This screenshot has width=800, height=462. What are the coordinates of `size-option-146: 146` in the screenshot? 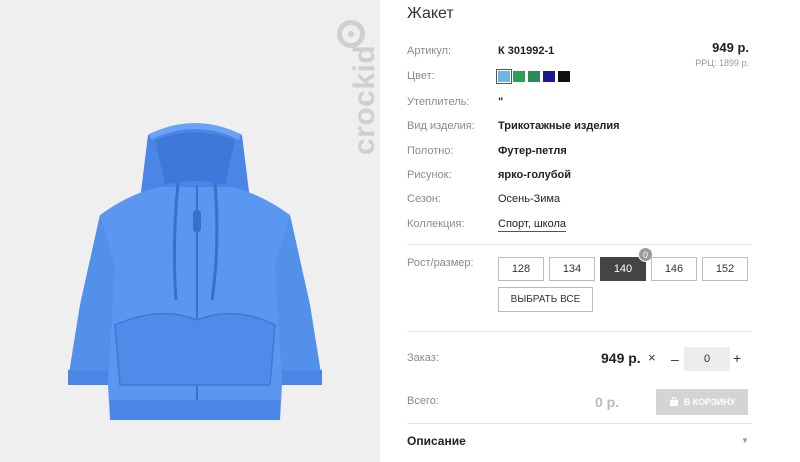 It's located at (674, 269).